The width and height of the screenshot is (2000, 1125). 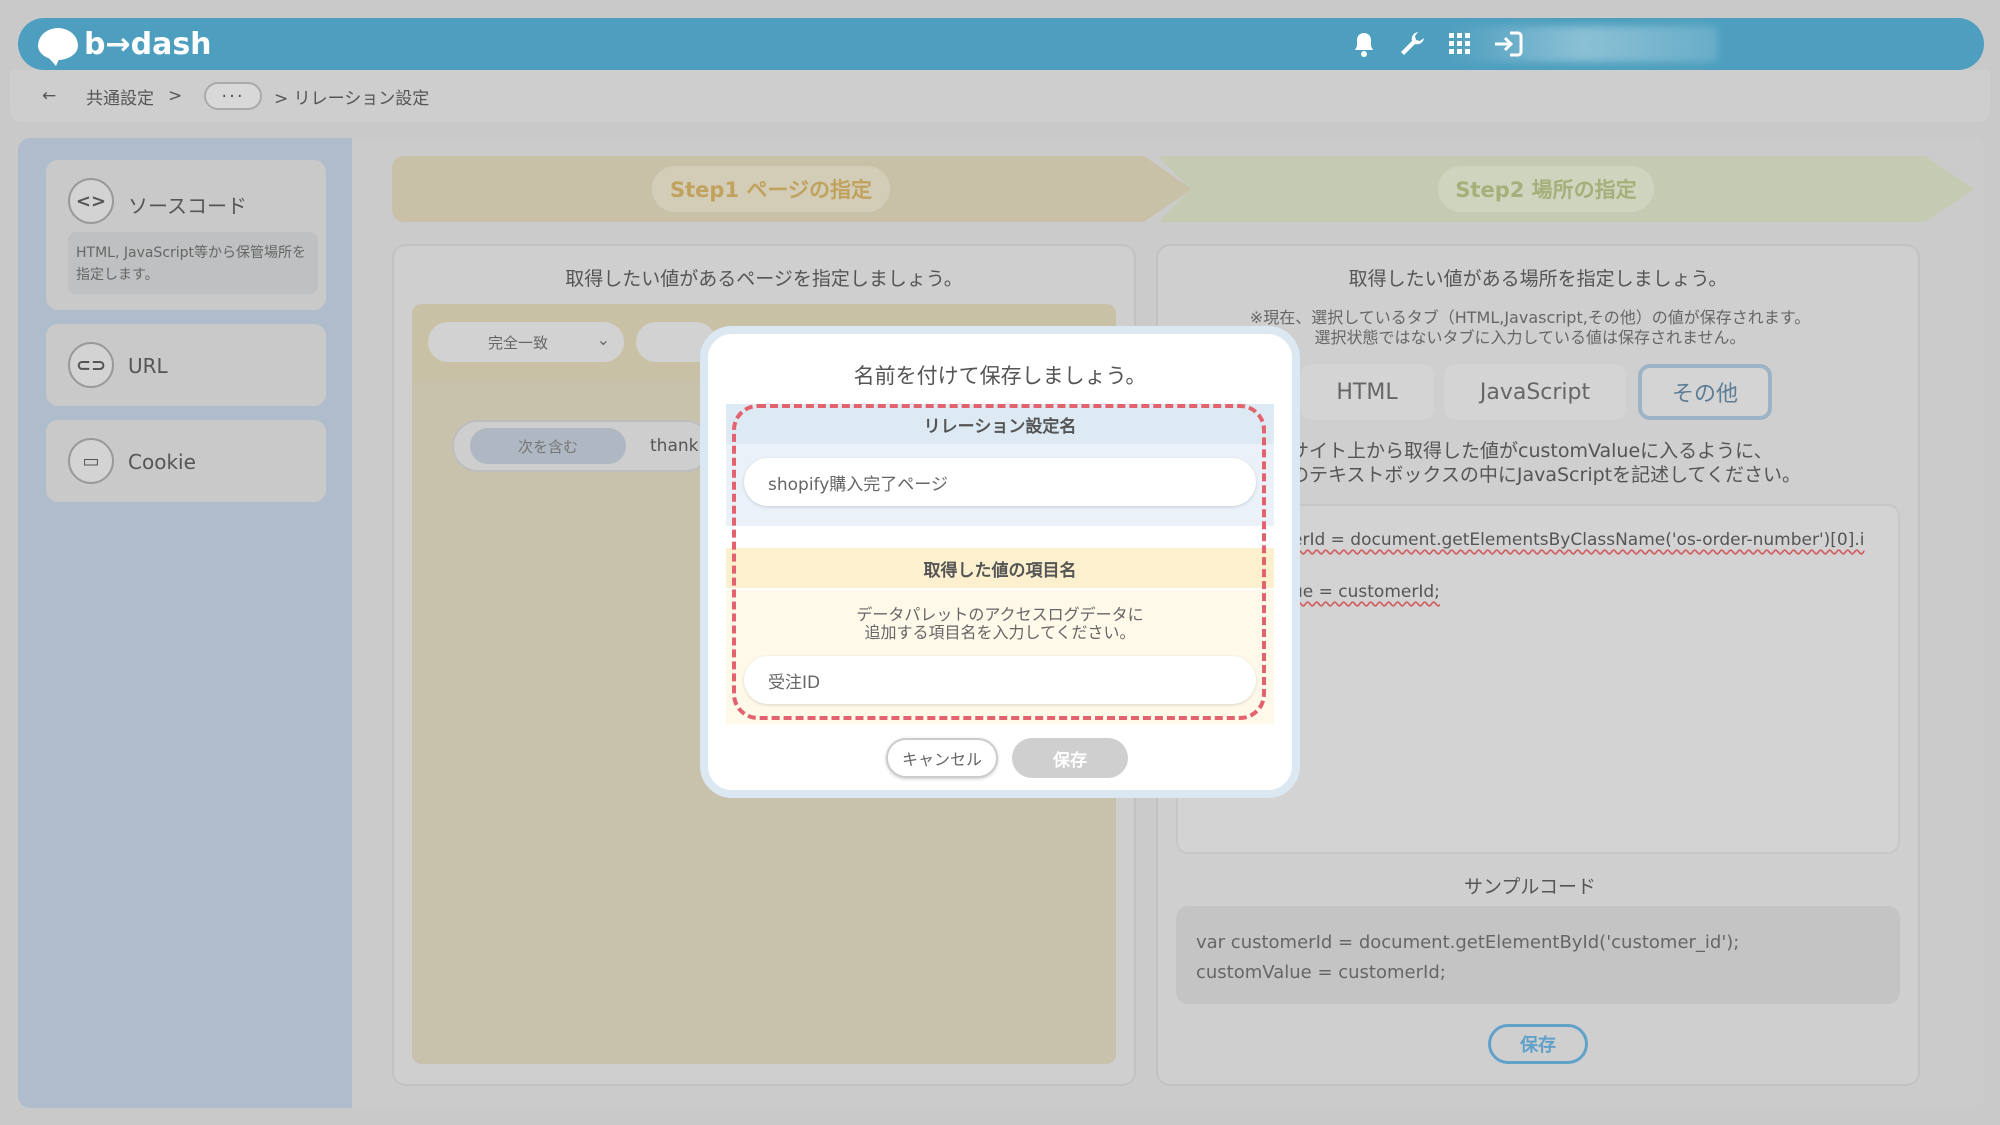 I want to click on breadcrumb-common-settings: 共通設定, so click(x=120, y=96).